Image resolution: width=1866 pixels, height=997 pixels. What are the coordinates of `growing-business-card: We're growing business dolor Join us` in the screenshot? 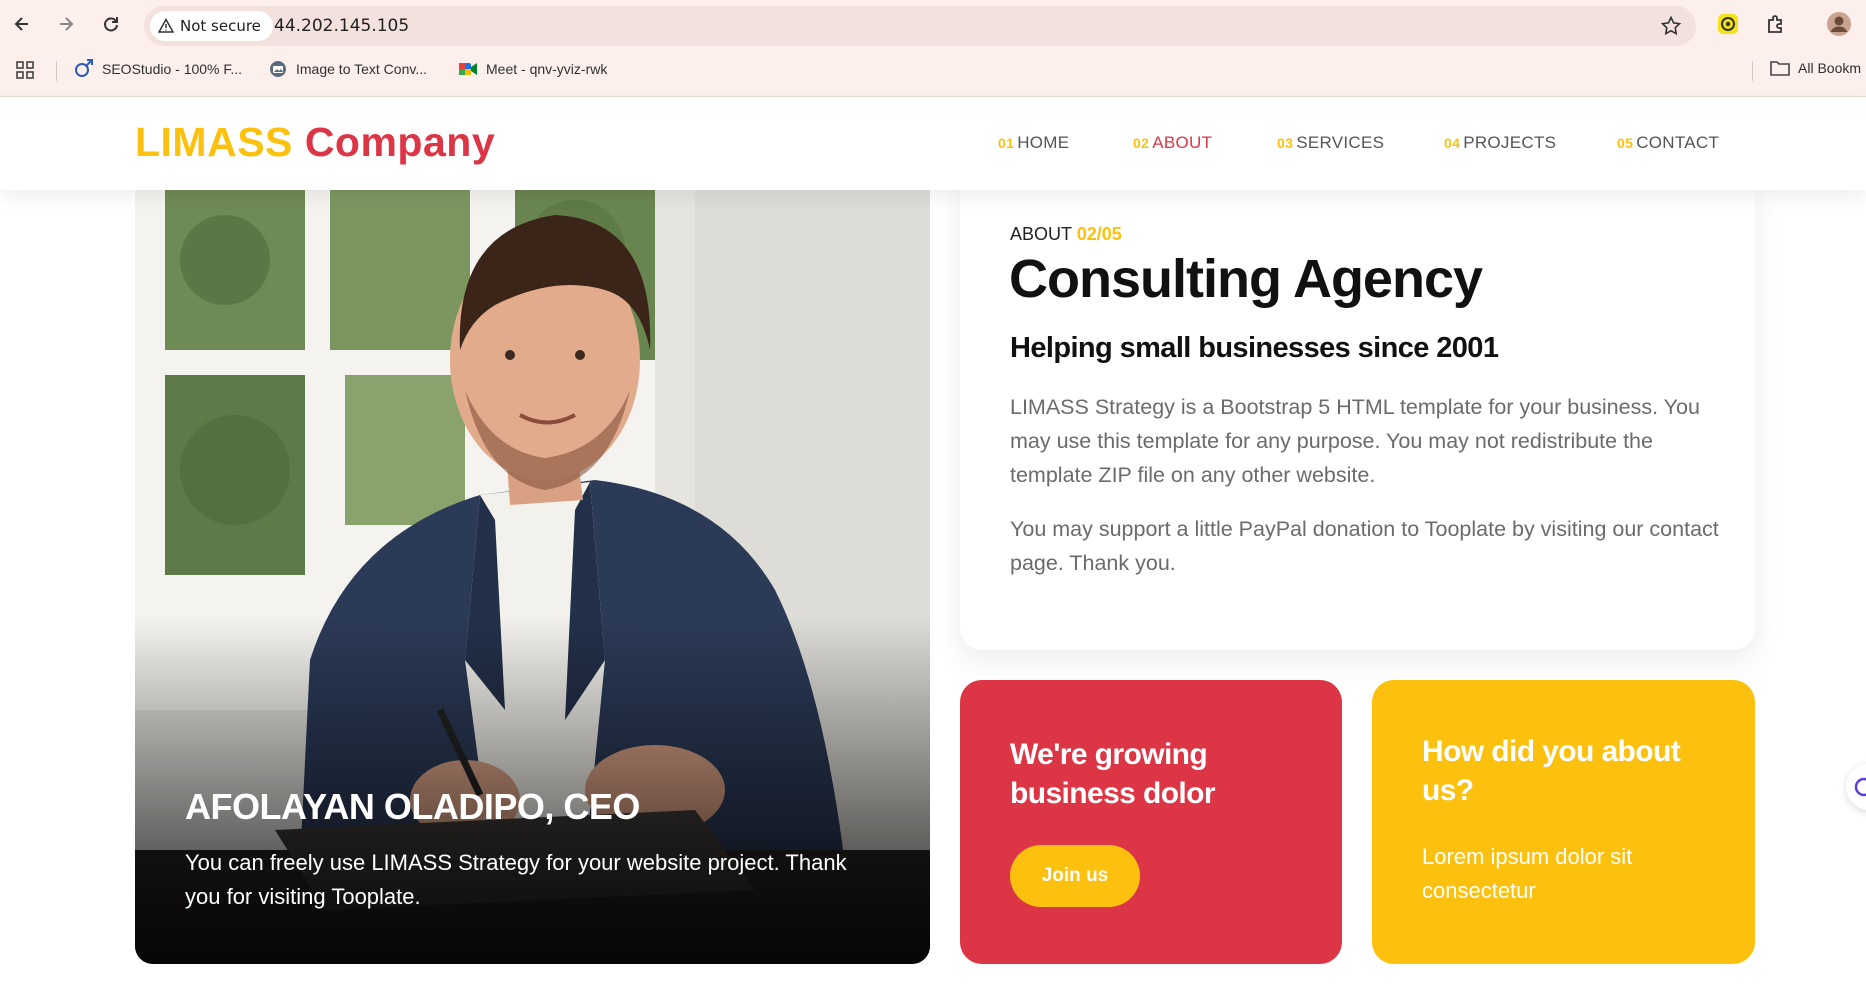 It's located at (1151, 822).